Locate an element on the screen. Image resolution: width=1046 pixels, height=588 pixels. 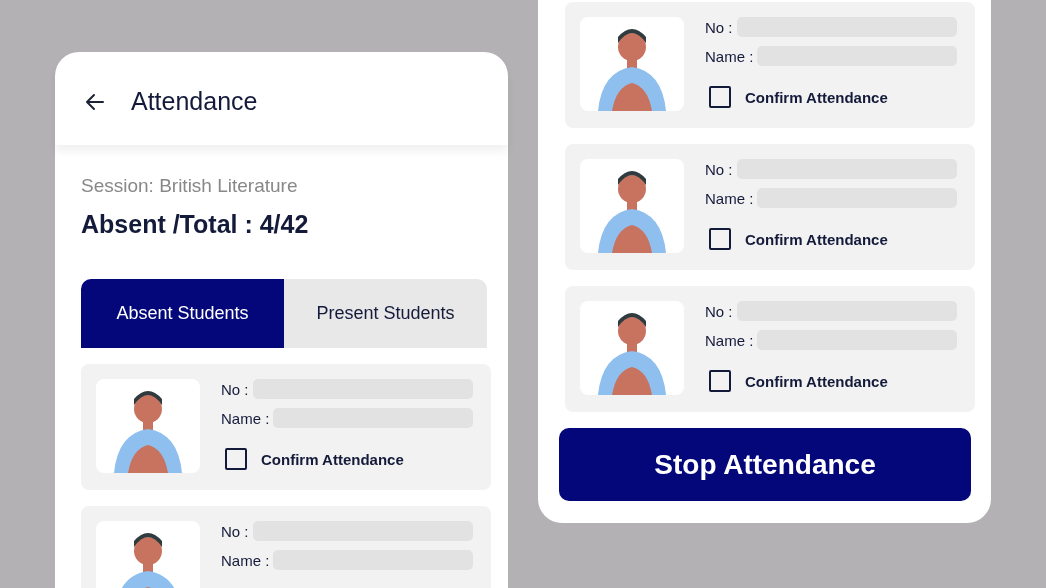
page-title: Attendance is located at coordinates (194, 101).